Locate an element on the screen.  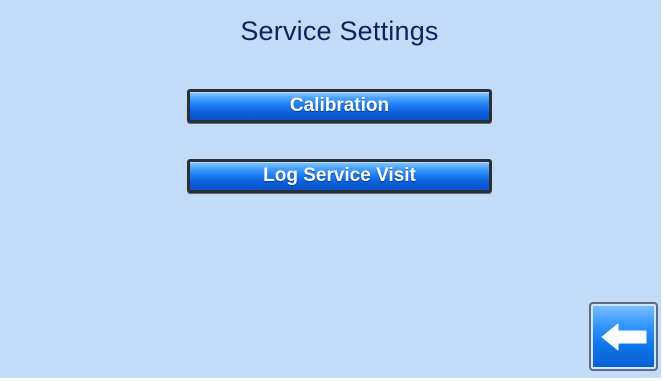
log-service-visit-button-label: Log Service Visit is located at coordinates (339, 175).